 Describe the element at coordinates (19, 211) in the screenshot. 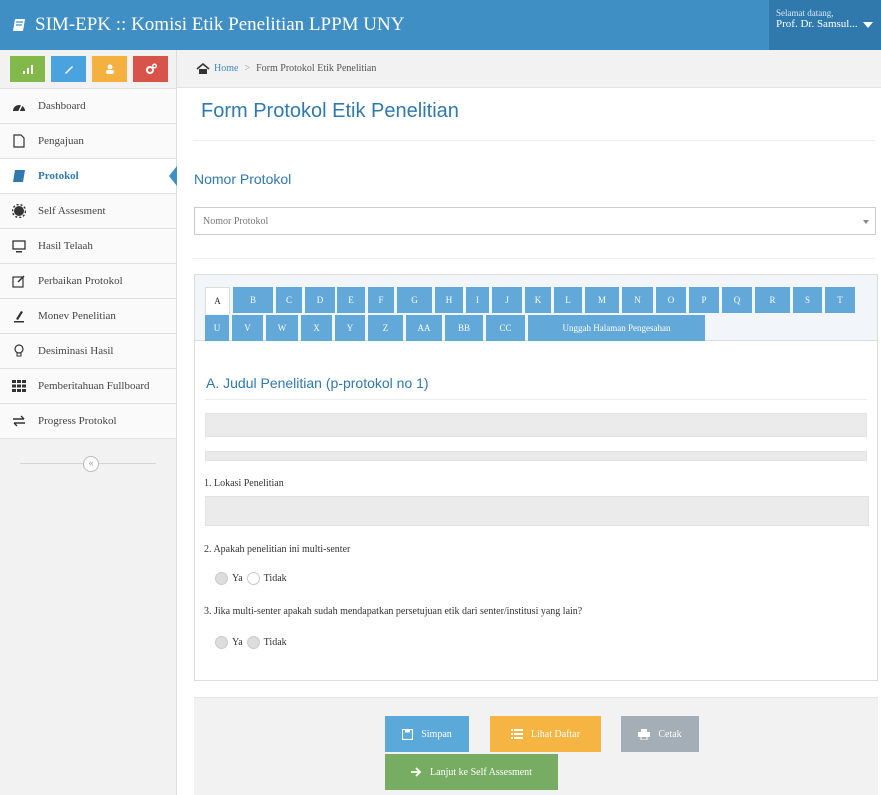

I see `cog-icon` at that location.